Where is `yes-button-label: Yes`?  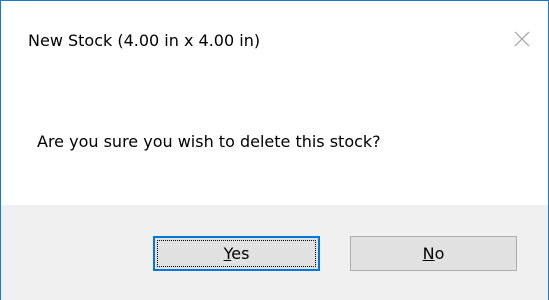 yes-button-label: Yes is located at coordinates (237, 253).